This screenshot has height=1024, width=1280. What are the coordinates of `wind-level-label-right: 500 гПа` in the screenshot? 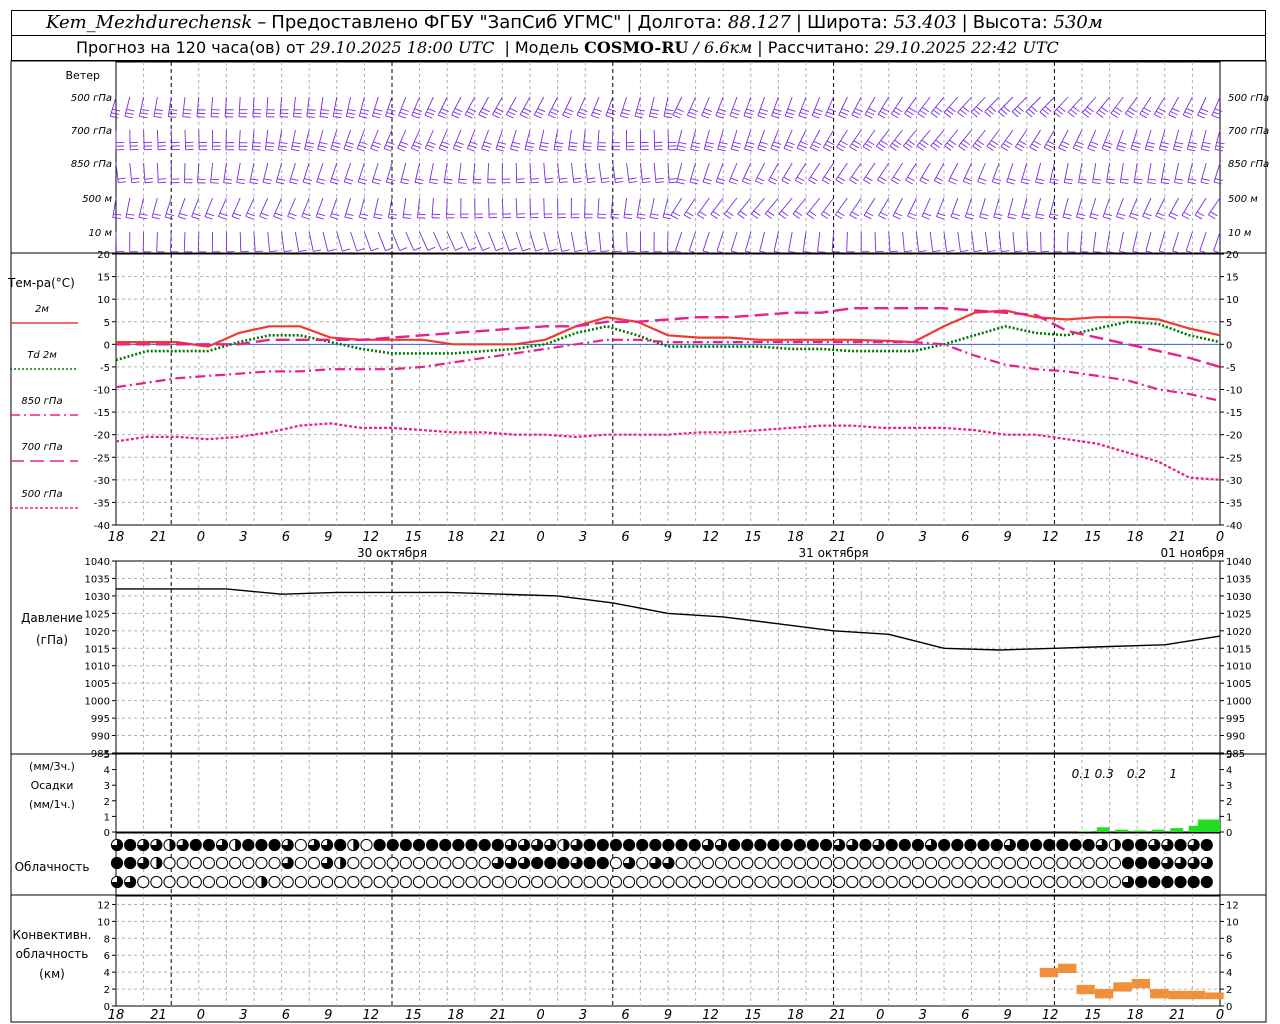 It's located at (1248, 98).